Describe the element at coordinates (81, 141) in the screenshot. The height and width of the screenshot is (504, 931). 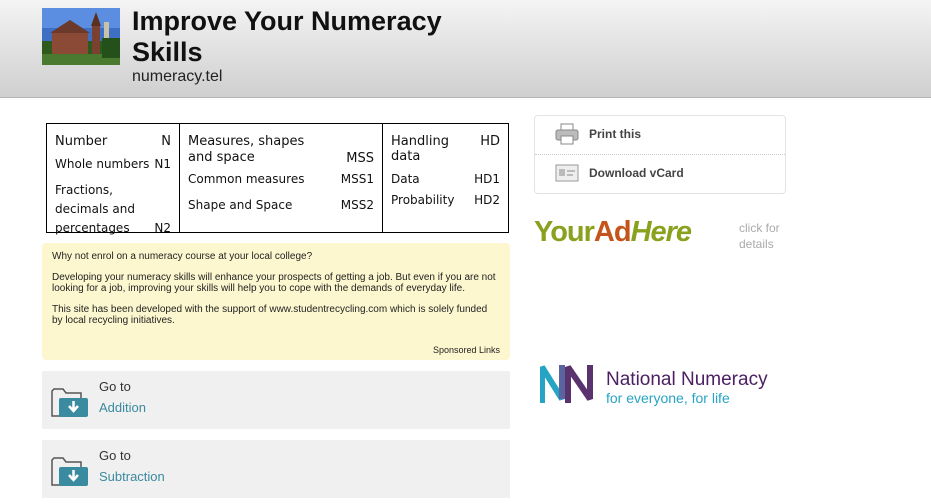
I see `column-heading: Number` at that location.